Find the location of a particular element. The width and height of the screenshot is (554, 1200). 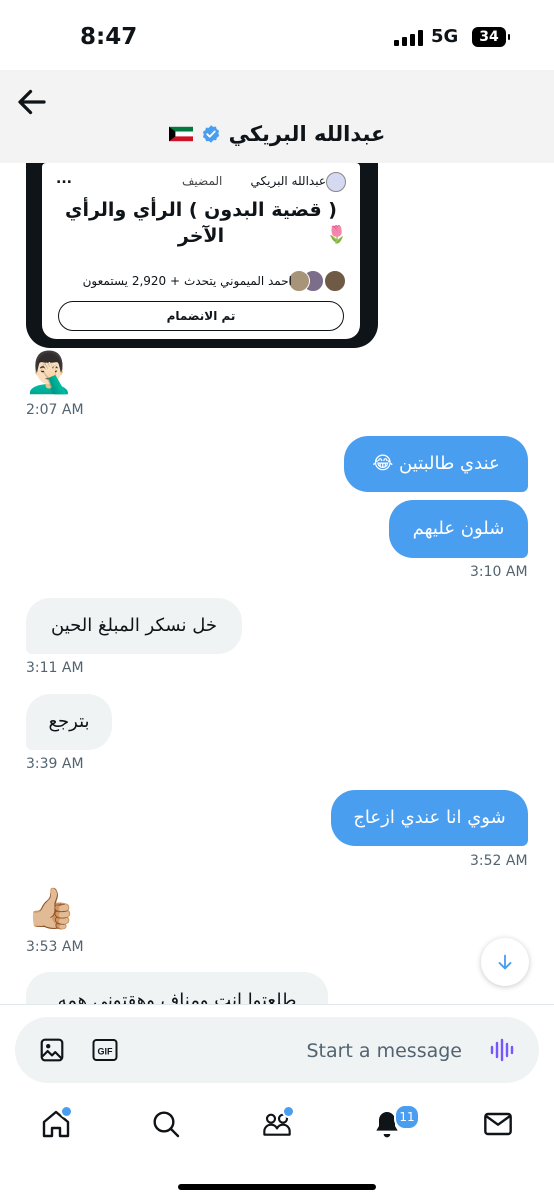

composer-area: GIF is located at coordinates (277, 1049).